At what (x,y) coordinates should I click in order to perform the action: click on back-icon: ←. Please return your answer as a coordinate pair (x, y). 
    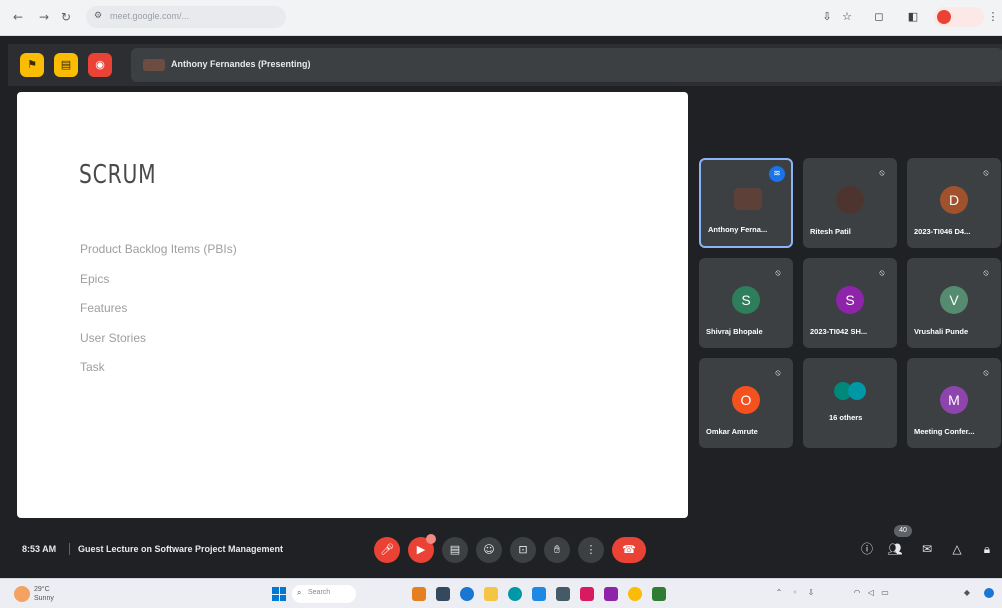
    Looking at the image, I should click on (18, 17).